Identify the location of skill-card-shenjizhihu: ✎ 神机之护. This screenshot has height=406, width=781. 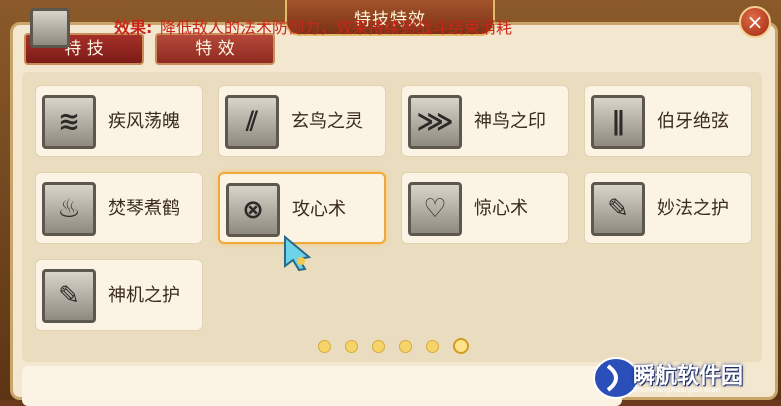
(119, 295).